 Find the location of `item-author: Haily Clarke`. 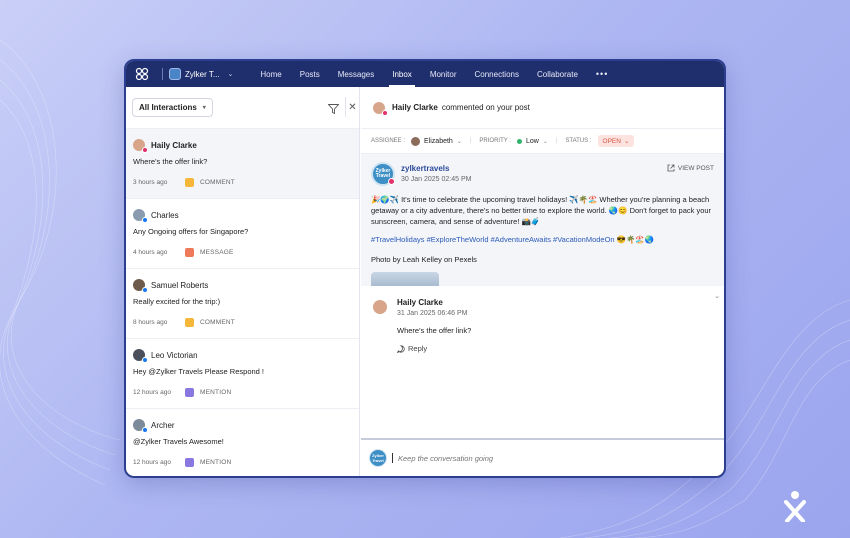

item-author: Haily Clarke is located at coordinates (174, 145).